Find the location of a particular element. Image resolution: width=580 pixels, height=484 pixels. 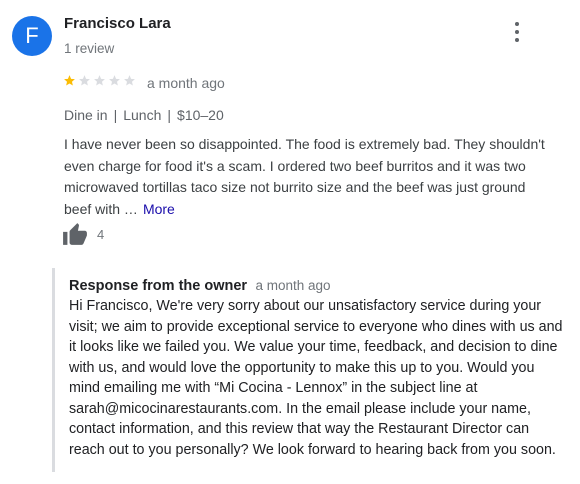

meal-type: Lunch is located at coordinates (142, 115).